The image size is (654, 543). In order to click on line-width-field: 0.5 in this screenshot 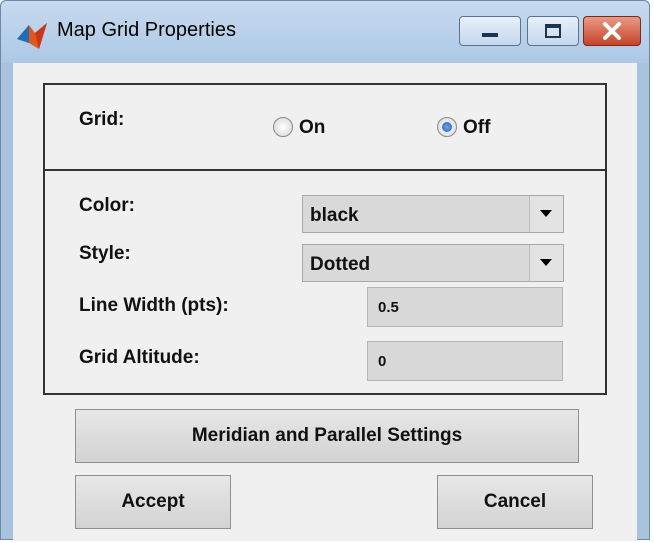, I will do `click(465, 307)`.